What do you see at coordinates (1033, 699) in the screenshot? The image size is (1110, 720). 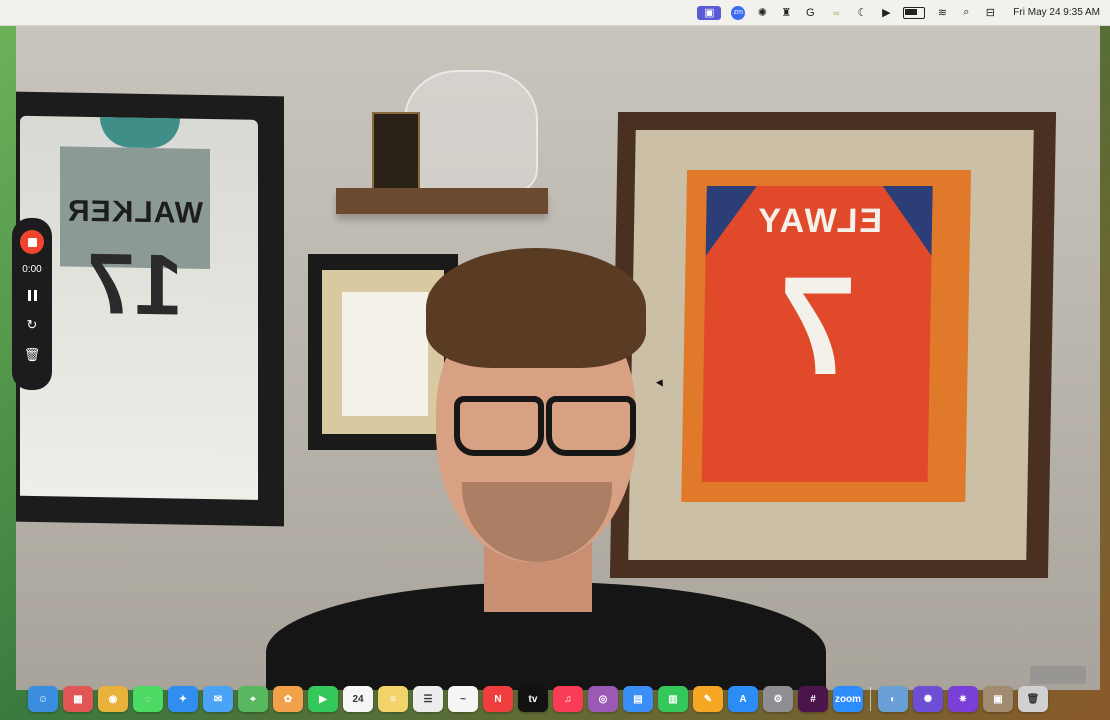 I see `dock-trash-icon: 🗑` at bounding box center [1033, 699].